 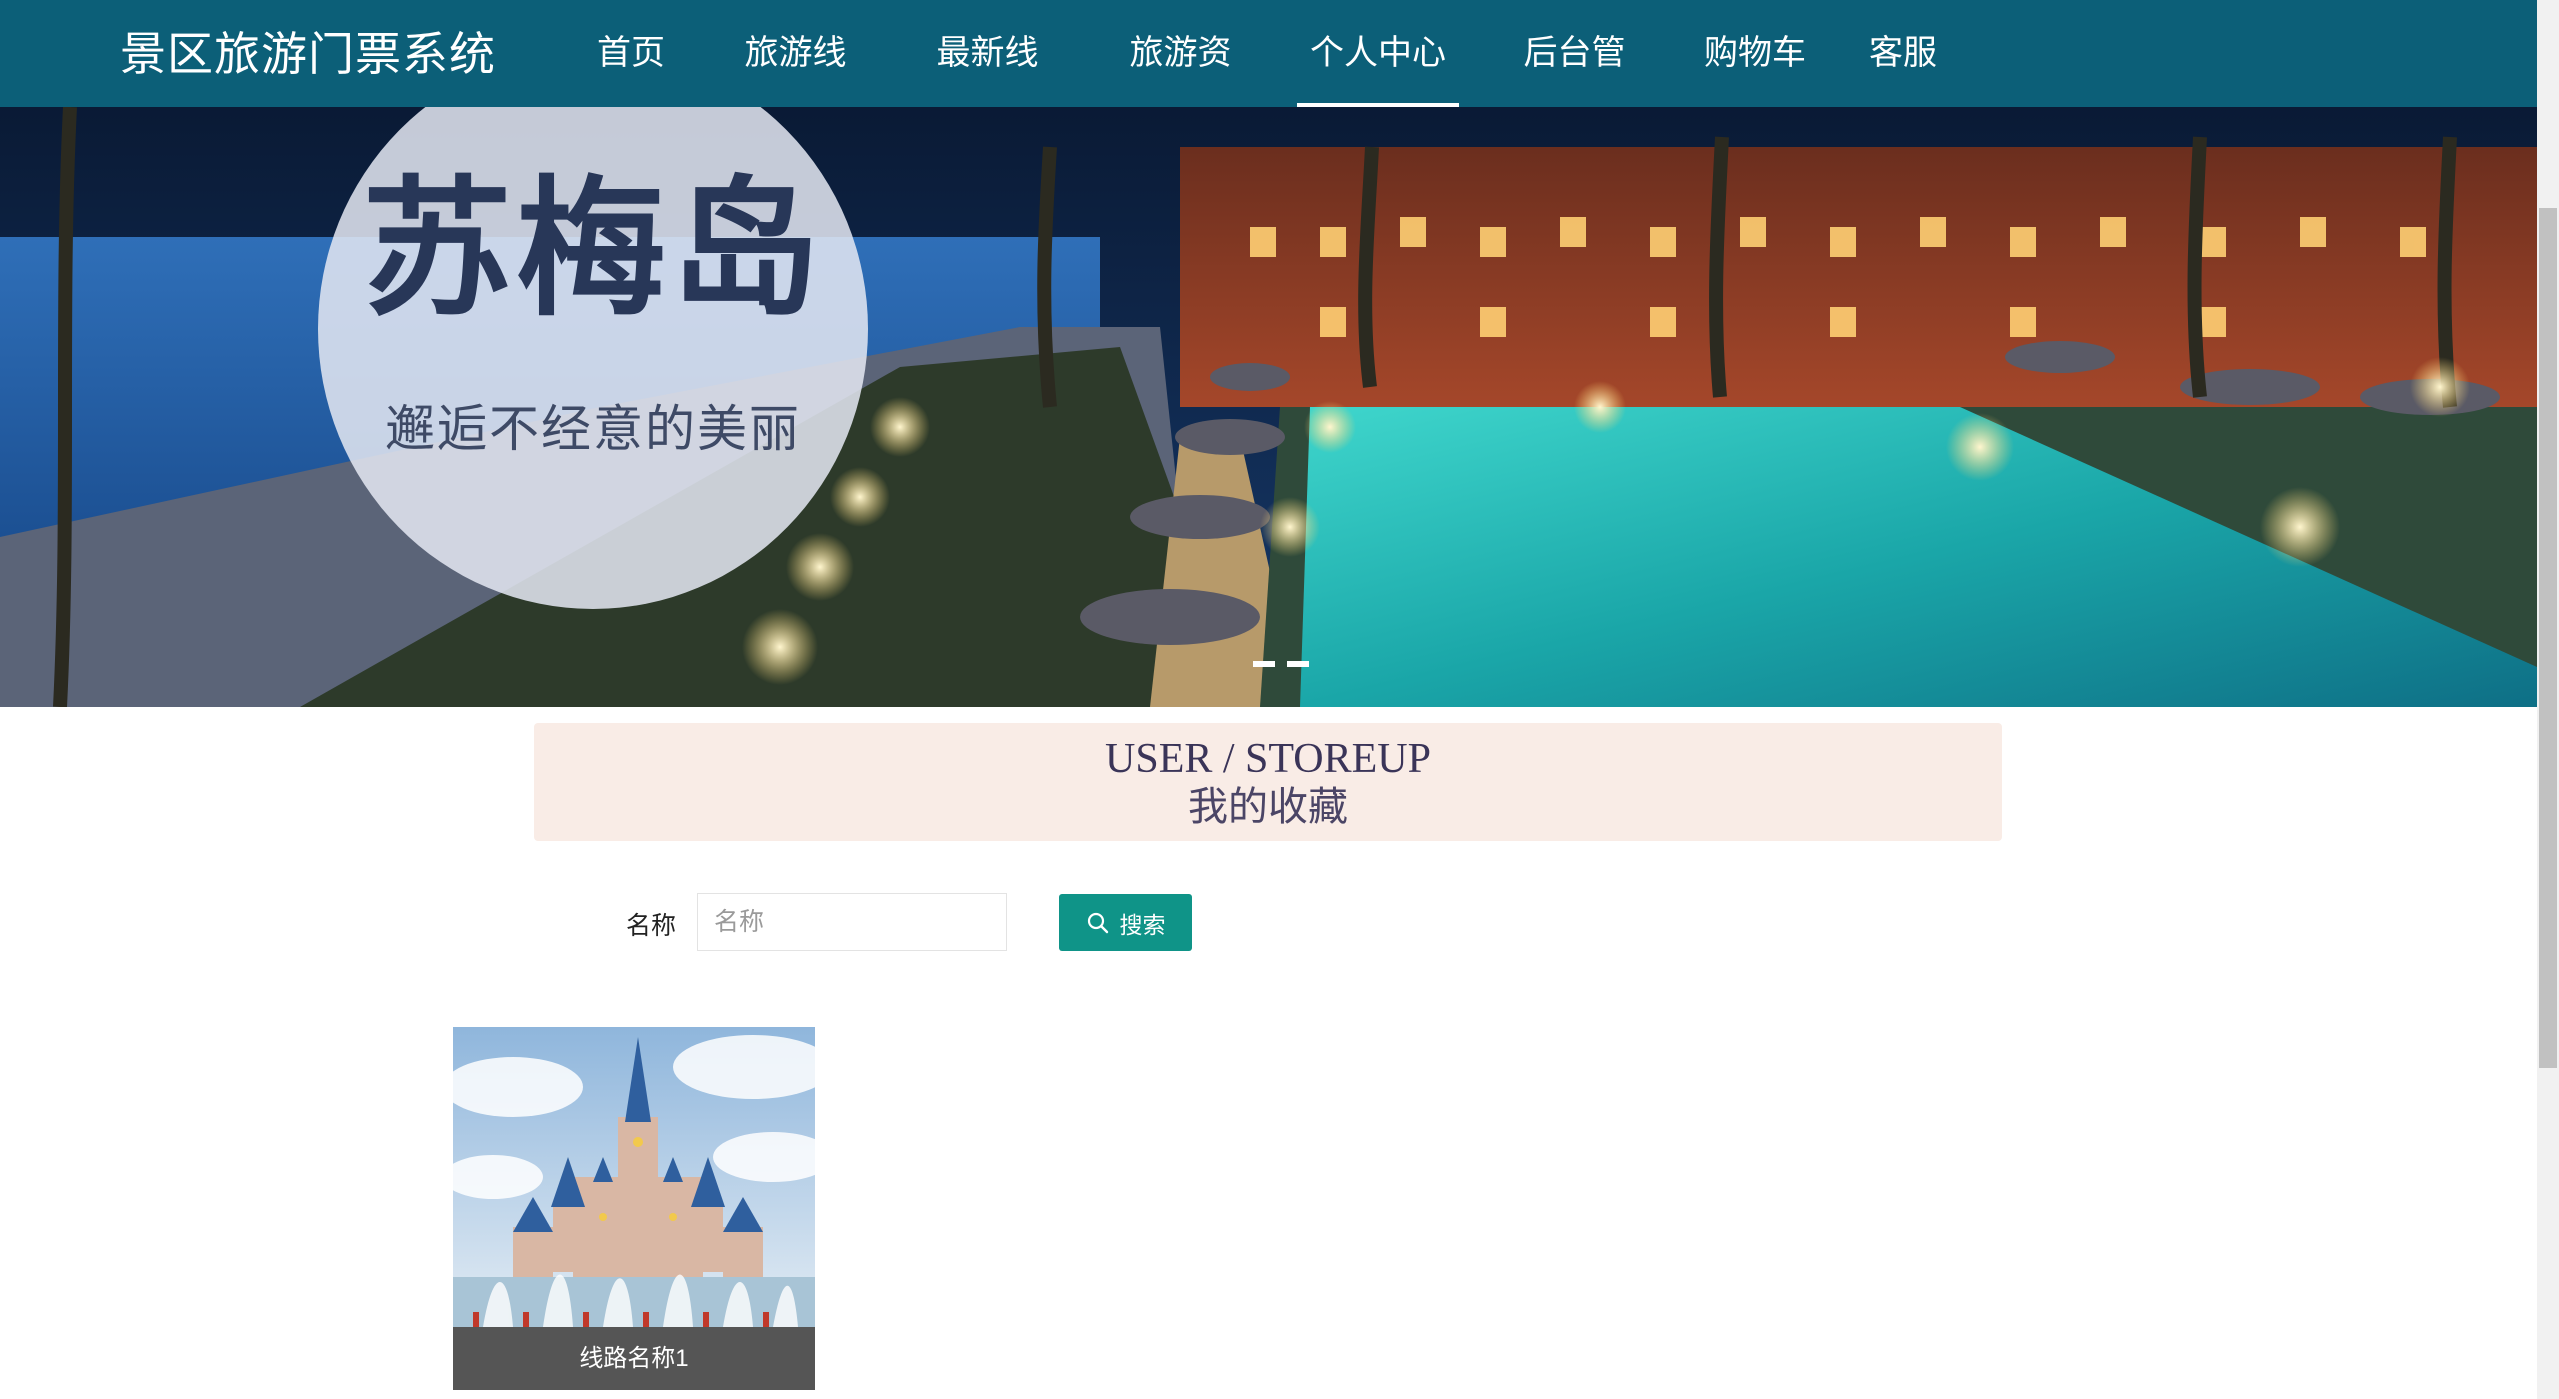 I want to click on castle-image, so click(x=634, y=1177).